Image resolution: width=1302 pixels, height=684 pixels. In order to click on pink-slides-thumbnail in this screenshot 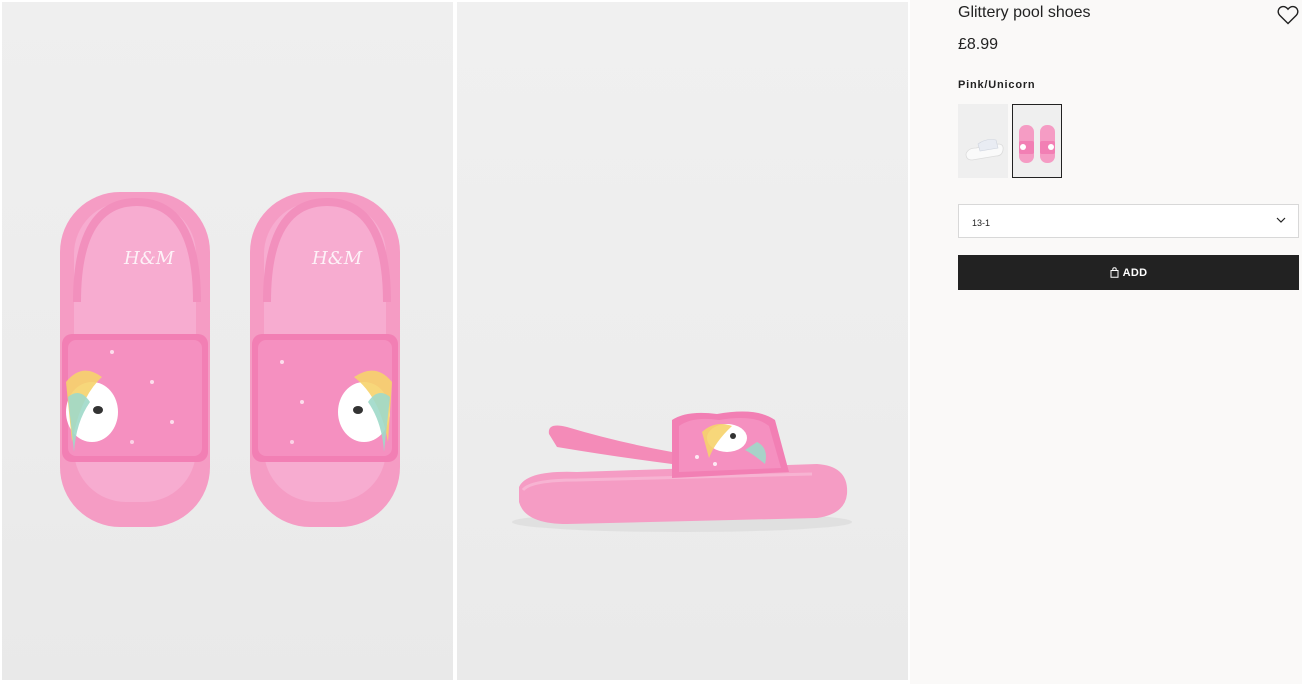, I will do `click(1037, 141)`.